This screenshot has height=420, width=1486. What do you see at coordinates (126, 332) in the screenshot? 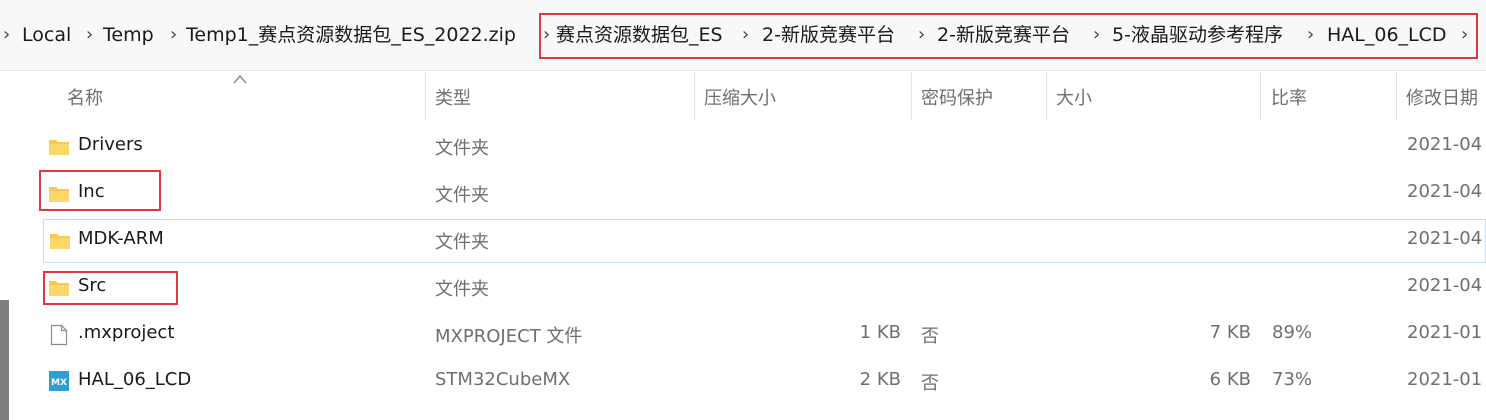
I see `file-name: .mxproject` at bounding box center [126, 332].